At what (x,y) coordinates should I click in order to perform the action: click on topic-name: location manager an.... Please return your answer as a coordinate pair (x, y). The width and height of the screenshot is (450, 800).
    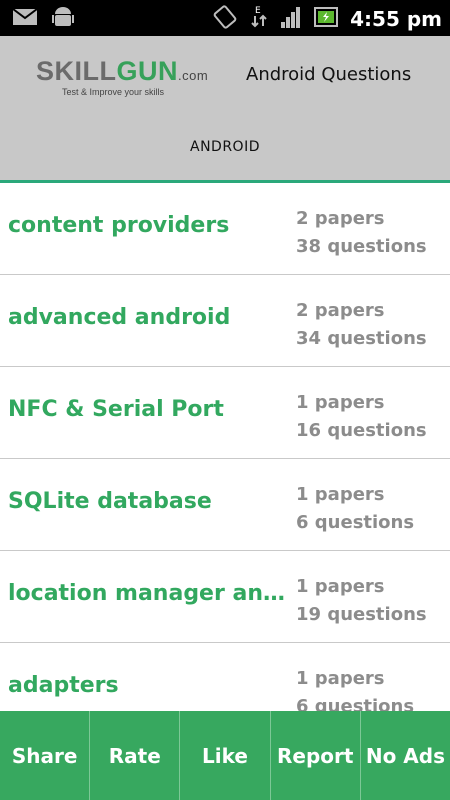
    Looking at the image, I should click on (147, 593).